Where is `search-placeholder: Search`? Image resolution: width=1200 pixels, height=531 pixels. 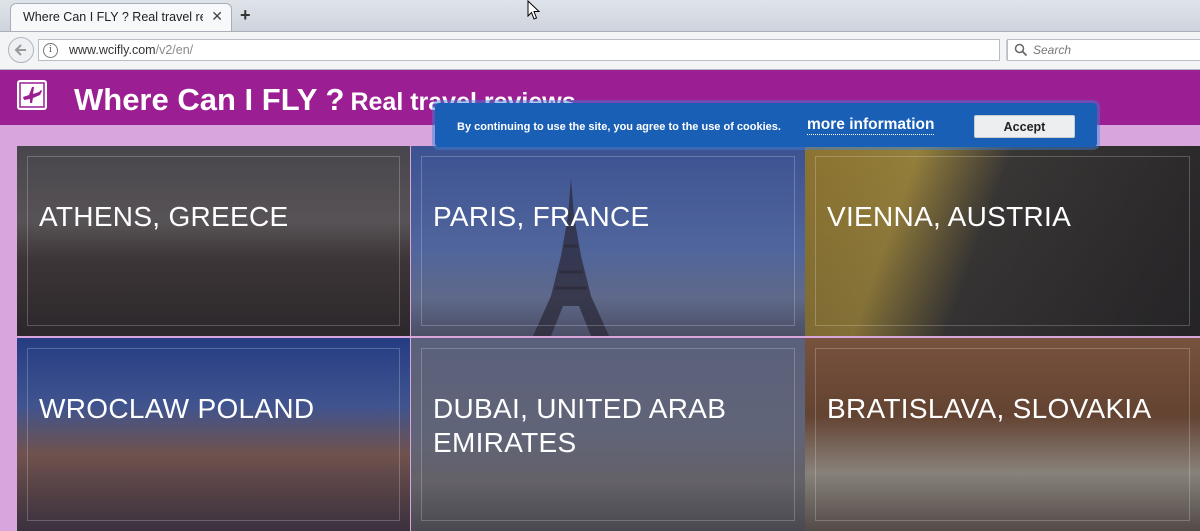 search-placeholder: Search is located at coordinates (1052, 50).